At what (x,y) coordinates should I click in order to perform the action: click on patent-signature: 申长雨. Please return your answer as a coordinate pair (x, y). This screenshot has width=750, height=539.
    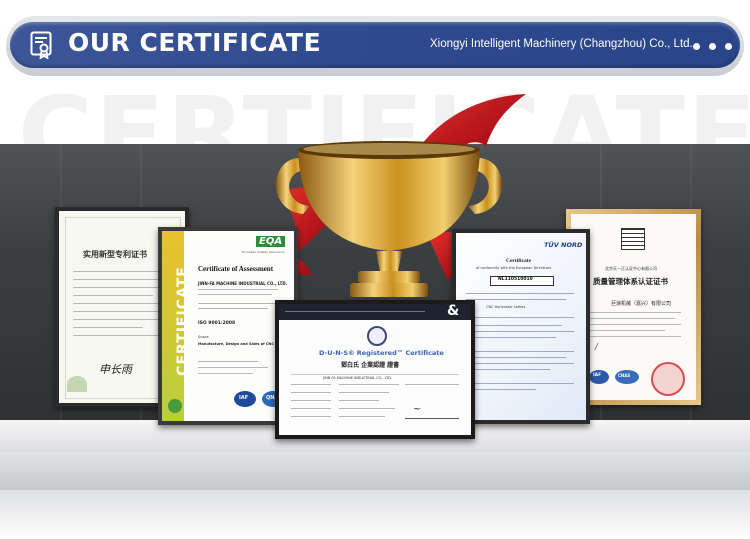
    Looking at the image, I should click on (115, 369).